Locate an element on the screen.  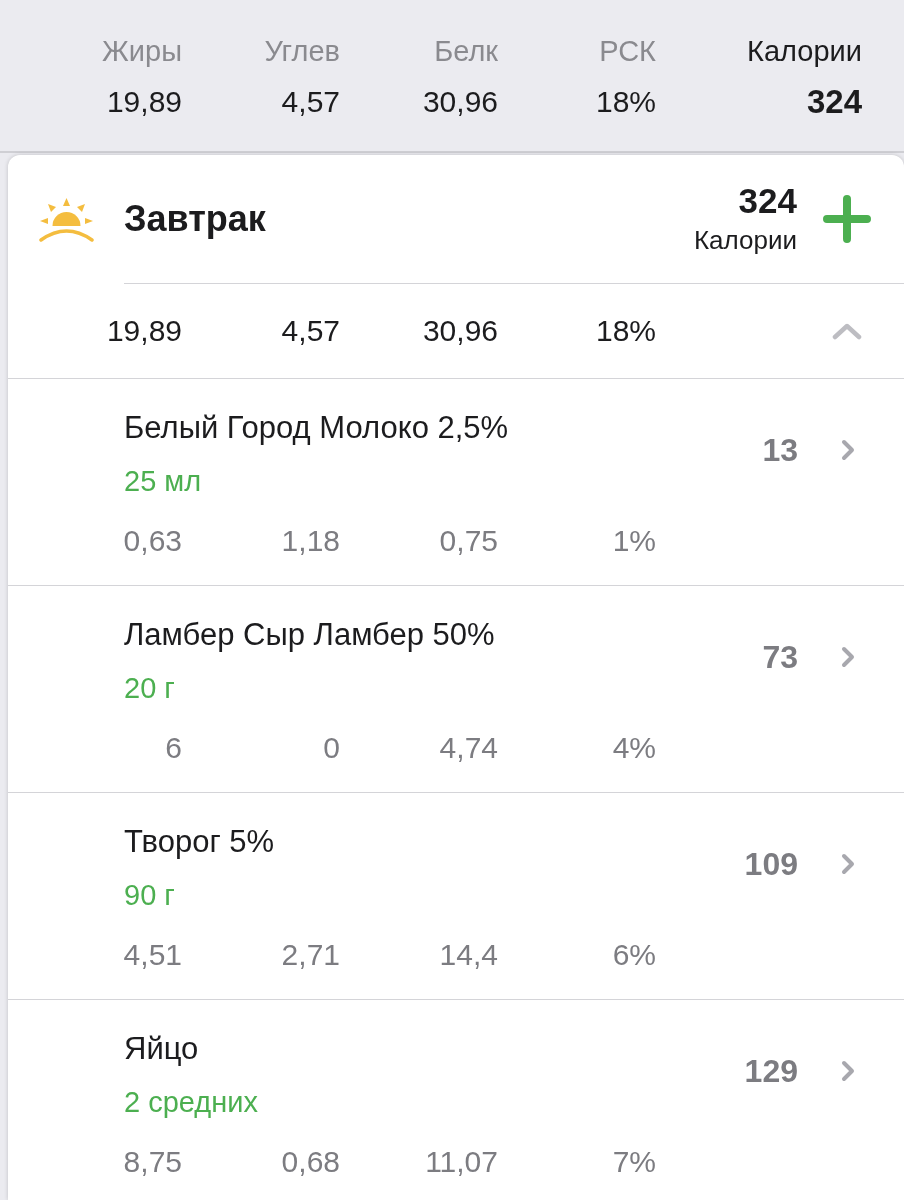
summary-label: Углев is located at coordinates (302, 51).